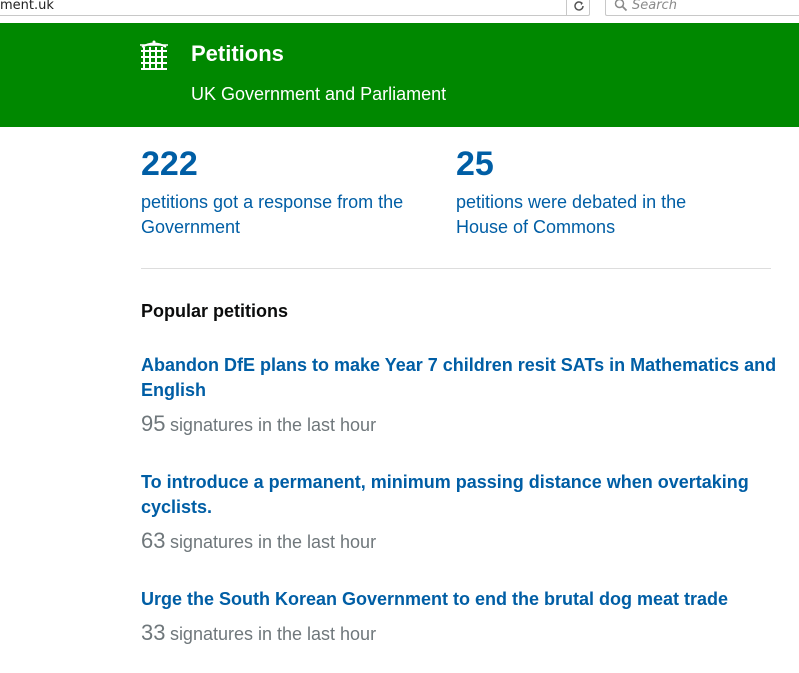 The width and height of the screenshot is (799, 673). Describe the element at coordinates (461, 424) in the screenshot. I see `signature-count: 95 signatures in the last hour` at that location.